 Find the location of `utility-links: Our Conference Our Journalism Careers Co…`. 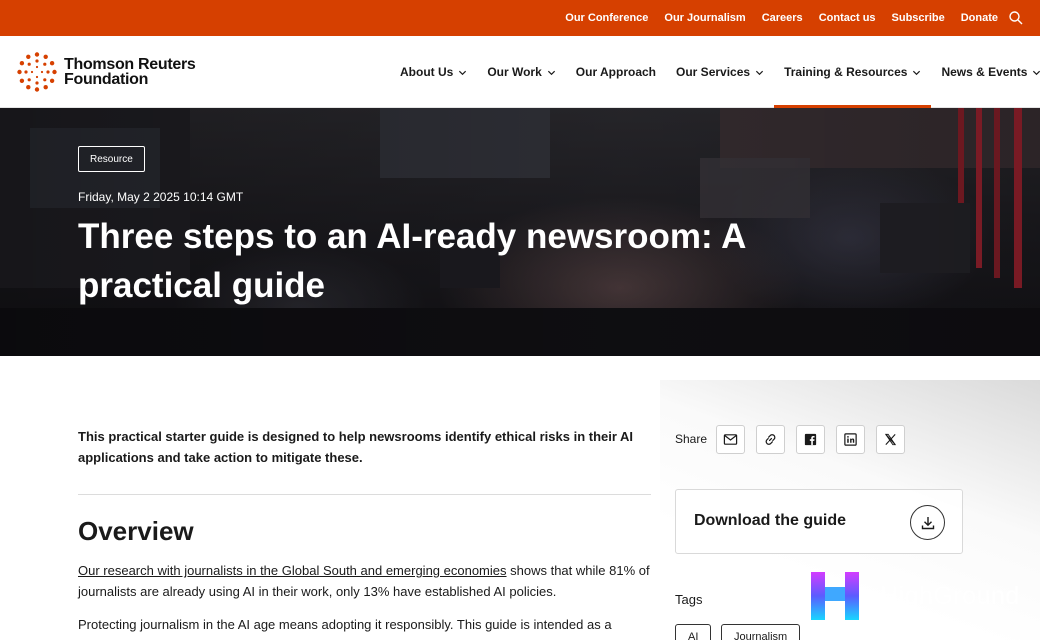

utility-links: Our Conference Our Journalism Careers Co… is located at coordinates (781, 18).